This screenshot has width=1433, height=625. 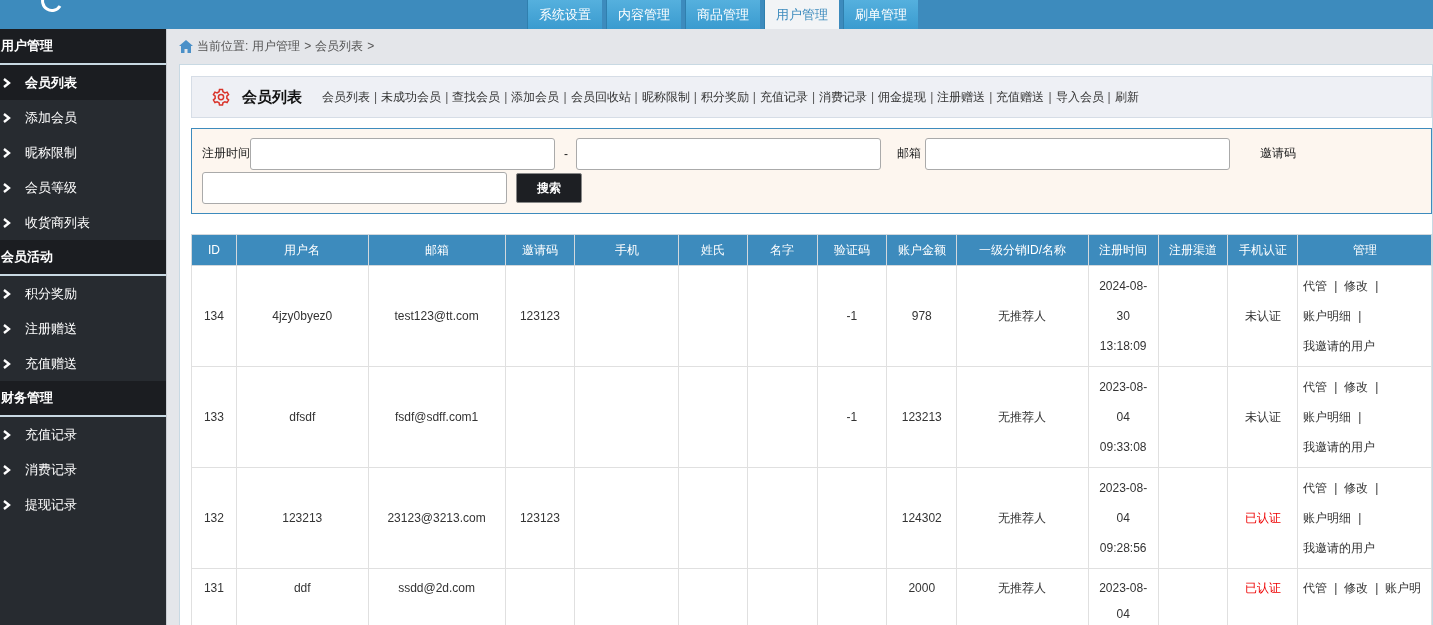 I want to click on table-cell: 132, so click(x=213, y=518).